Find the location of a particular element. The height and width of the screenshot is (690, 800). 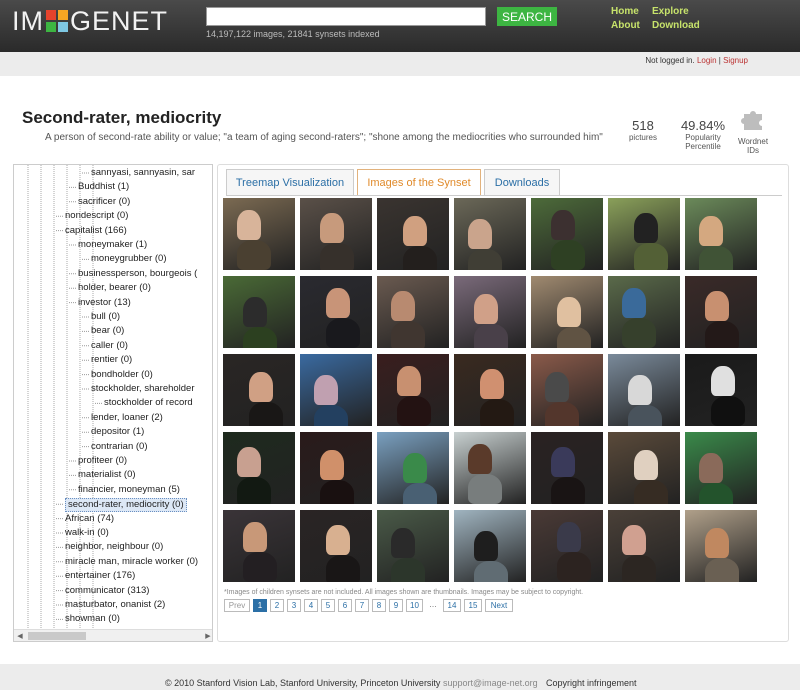

tree-item: investor (13) is located at coordinates (104, 303).